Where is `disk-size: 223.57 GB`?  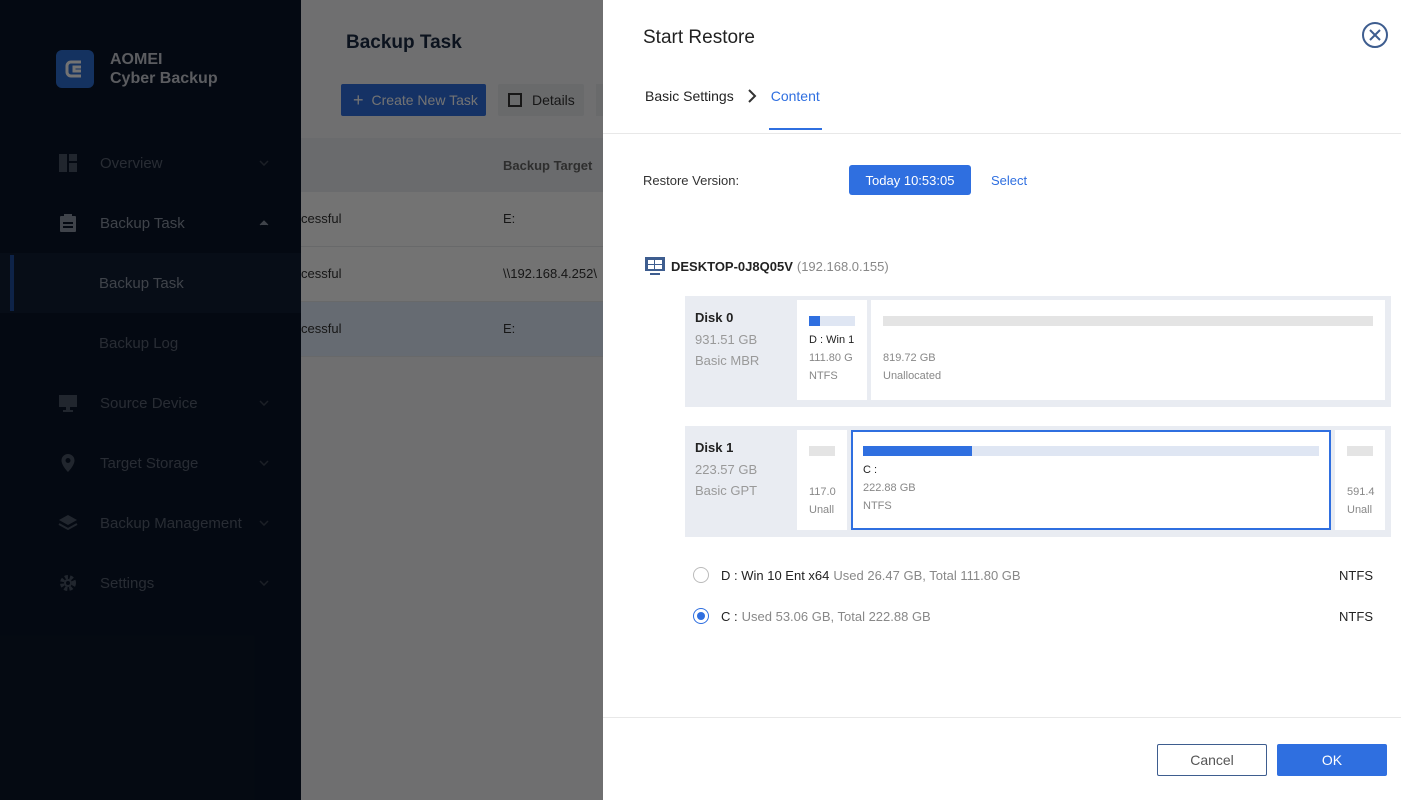
disk-size: 223.57 GB is located at coordinates (726, 469).